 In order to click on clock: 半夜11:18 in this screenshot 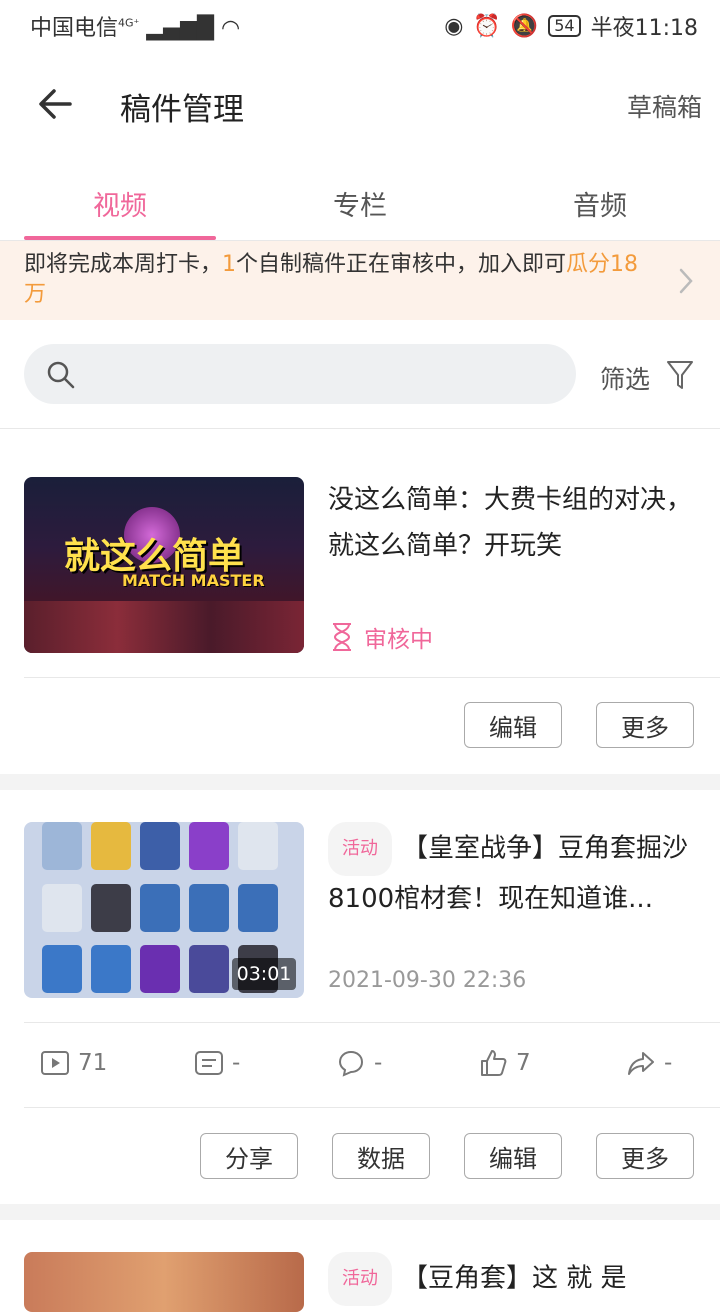, I will do `click(644, 28)`.